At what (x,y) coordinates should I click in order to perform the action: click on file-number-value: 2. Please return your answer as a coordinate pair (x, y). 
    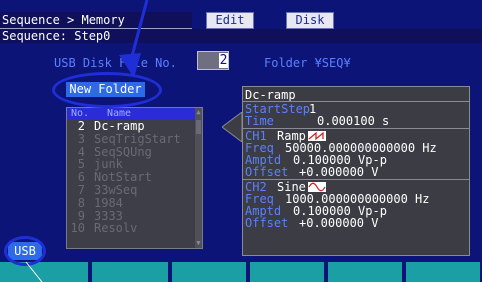
    Looking at the image, I should click on (223, 60).